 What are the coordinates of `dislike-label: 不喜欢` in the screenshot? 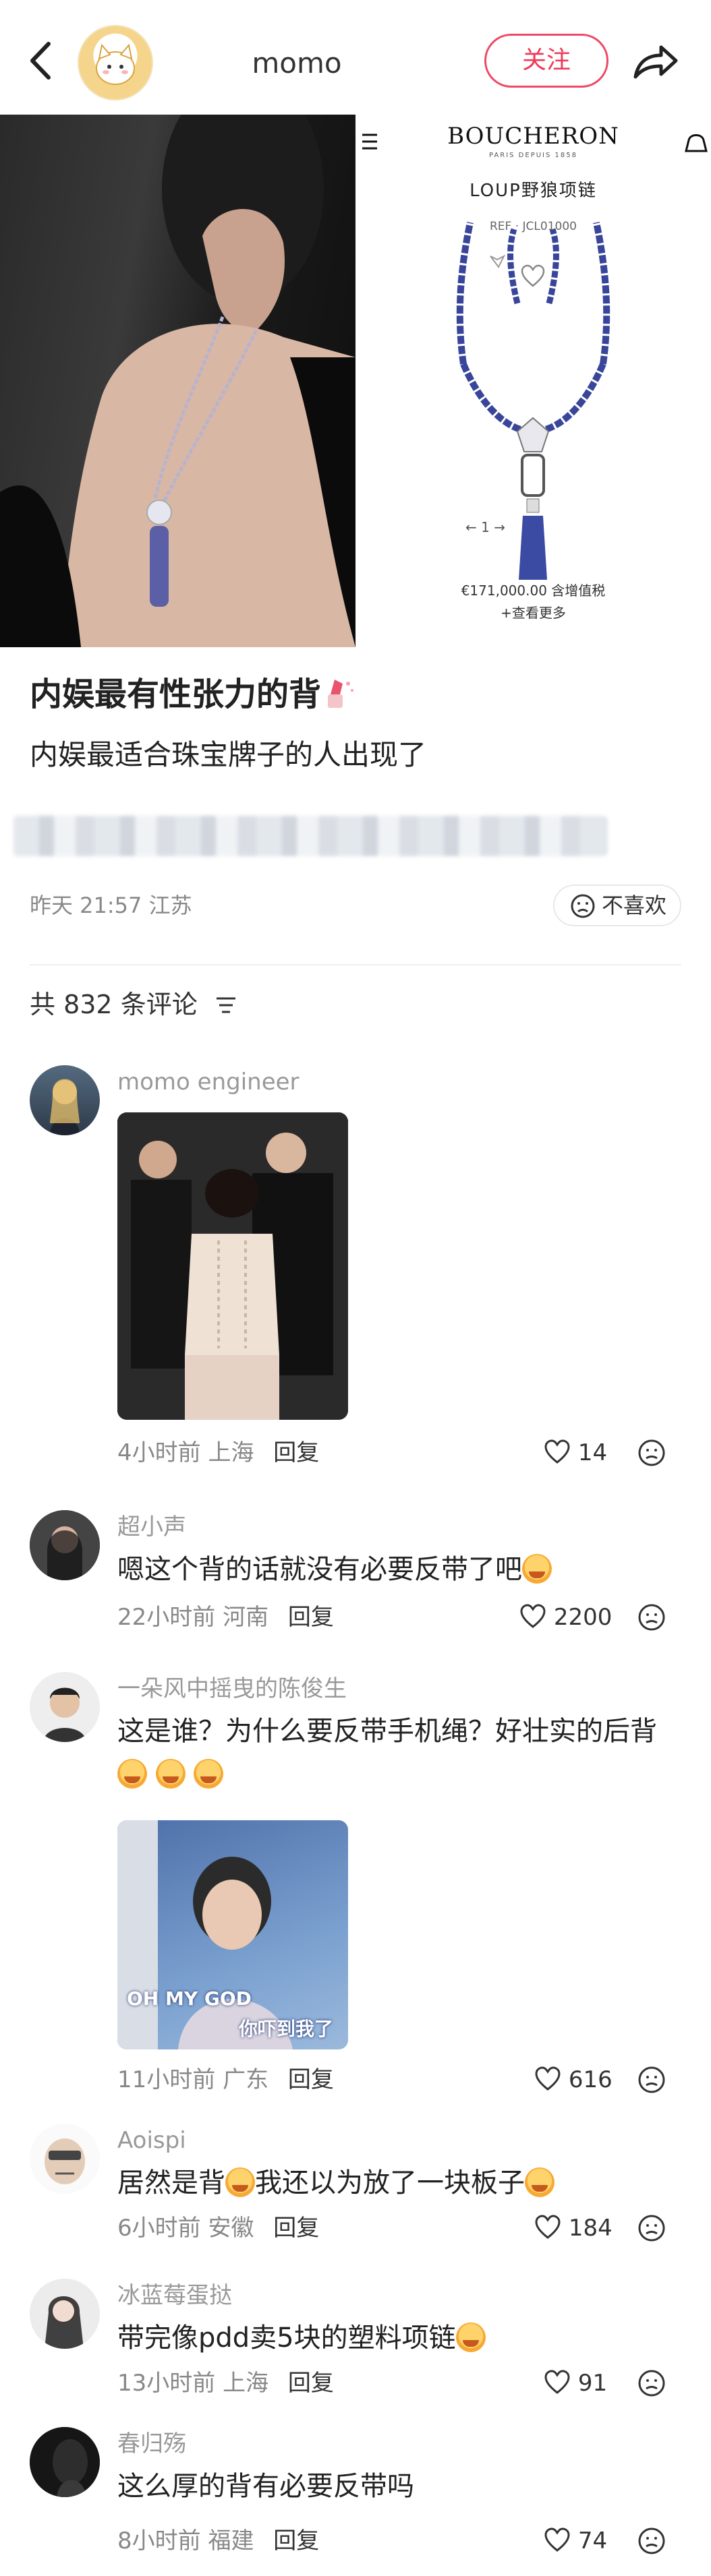 It's located at (634, 906).